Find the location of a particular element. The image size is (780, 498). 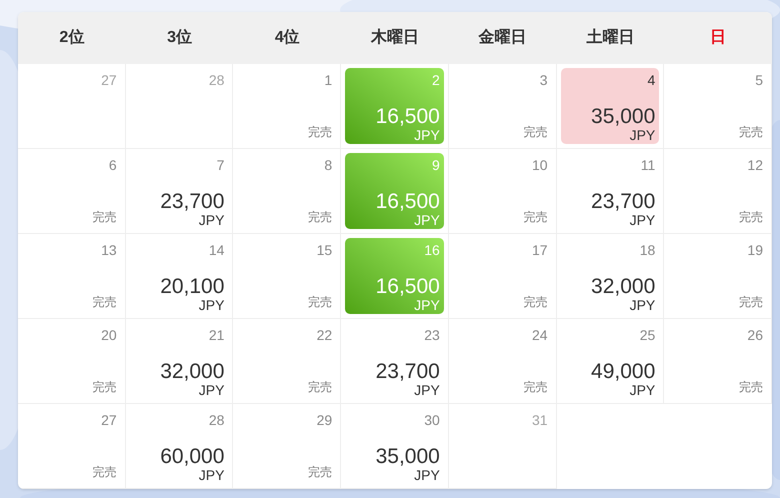

weekday-header: 金曜日 is located at coordinates (502, 38).